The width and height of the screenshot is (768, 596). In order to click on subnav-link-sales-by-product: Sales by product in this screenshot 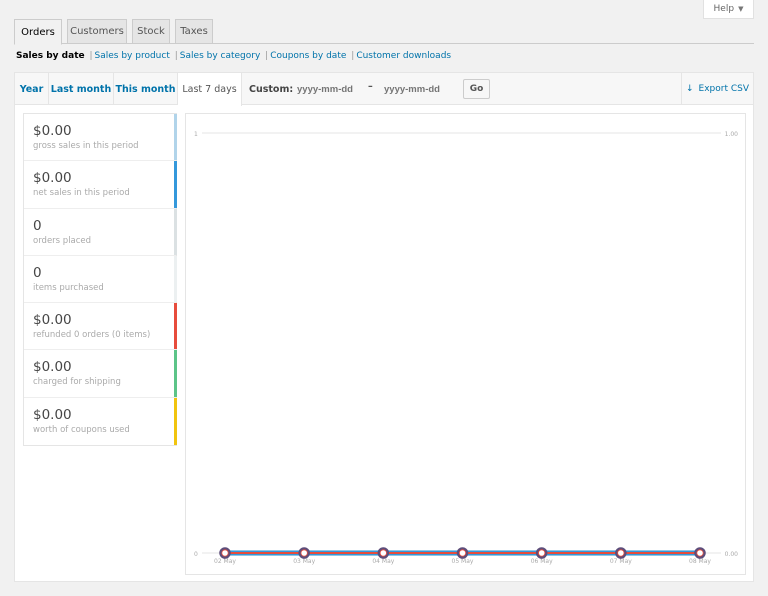, I will do `click(132, 56)`.